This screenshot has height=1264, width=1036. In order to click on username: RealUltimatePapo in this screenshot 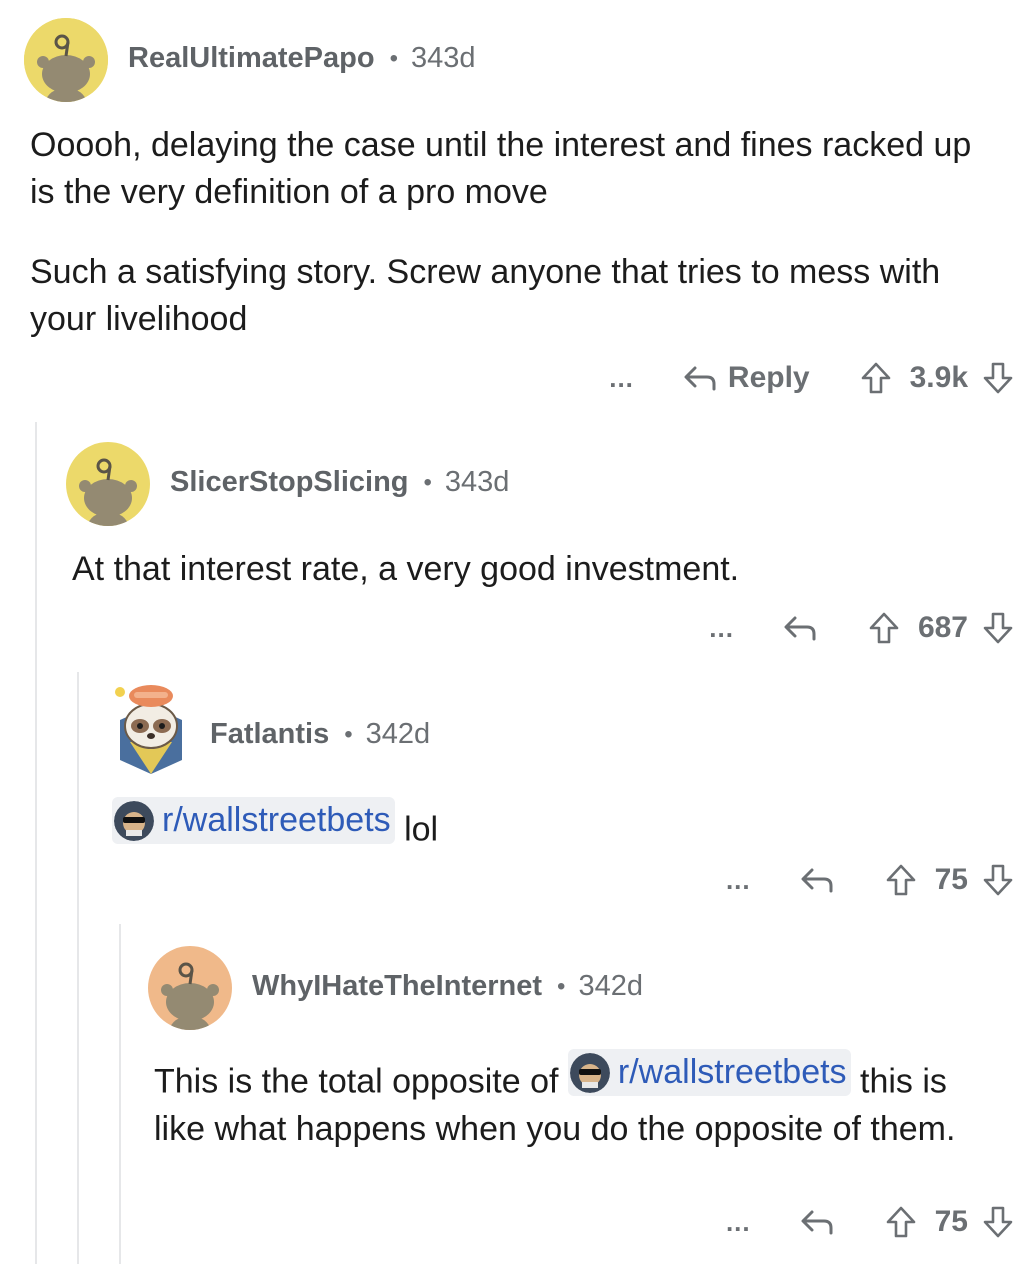, I will do `click(251, 58)`.